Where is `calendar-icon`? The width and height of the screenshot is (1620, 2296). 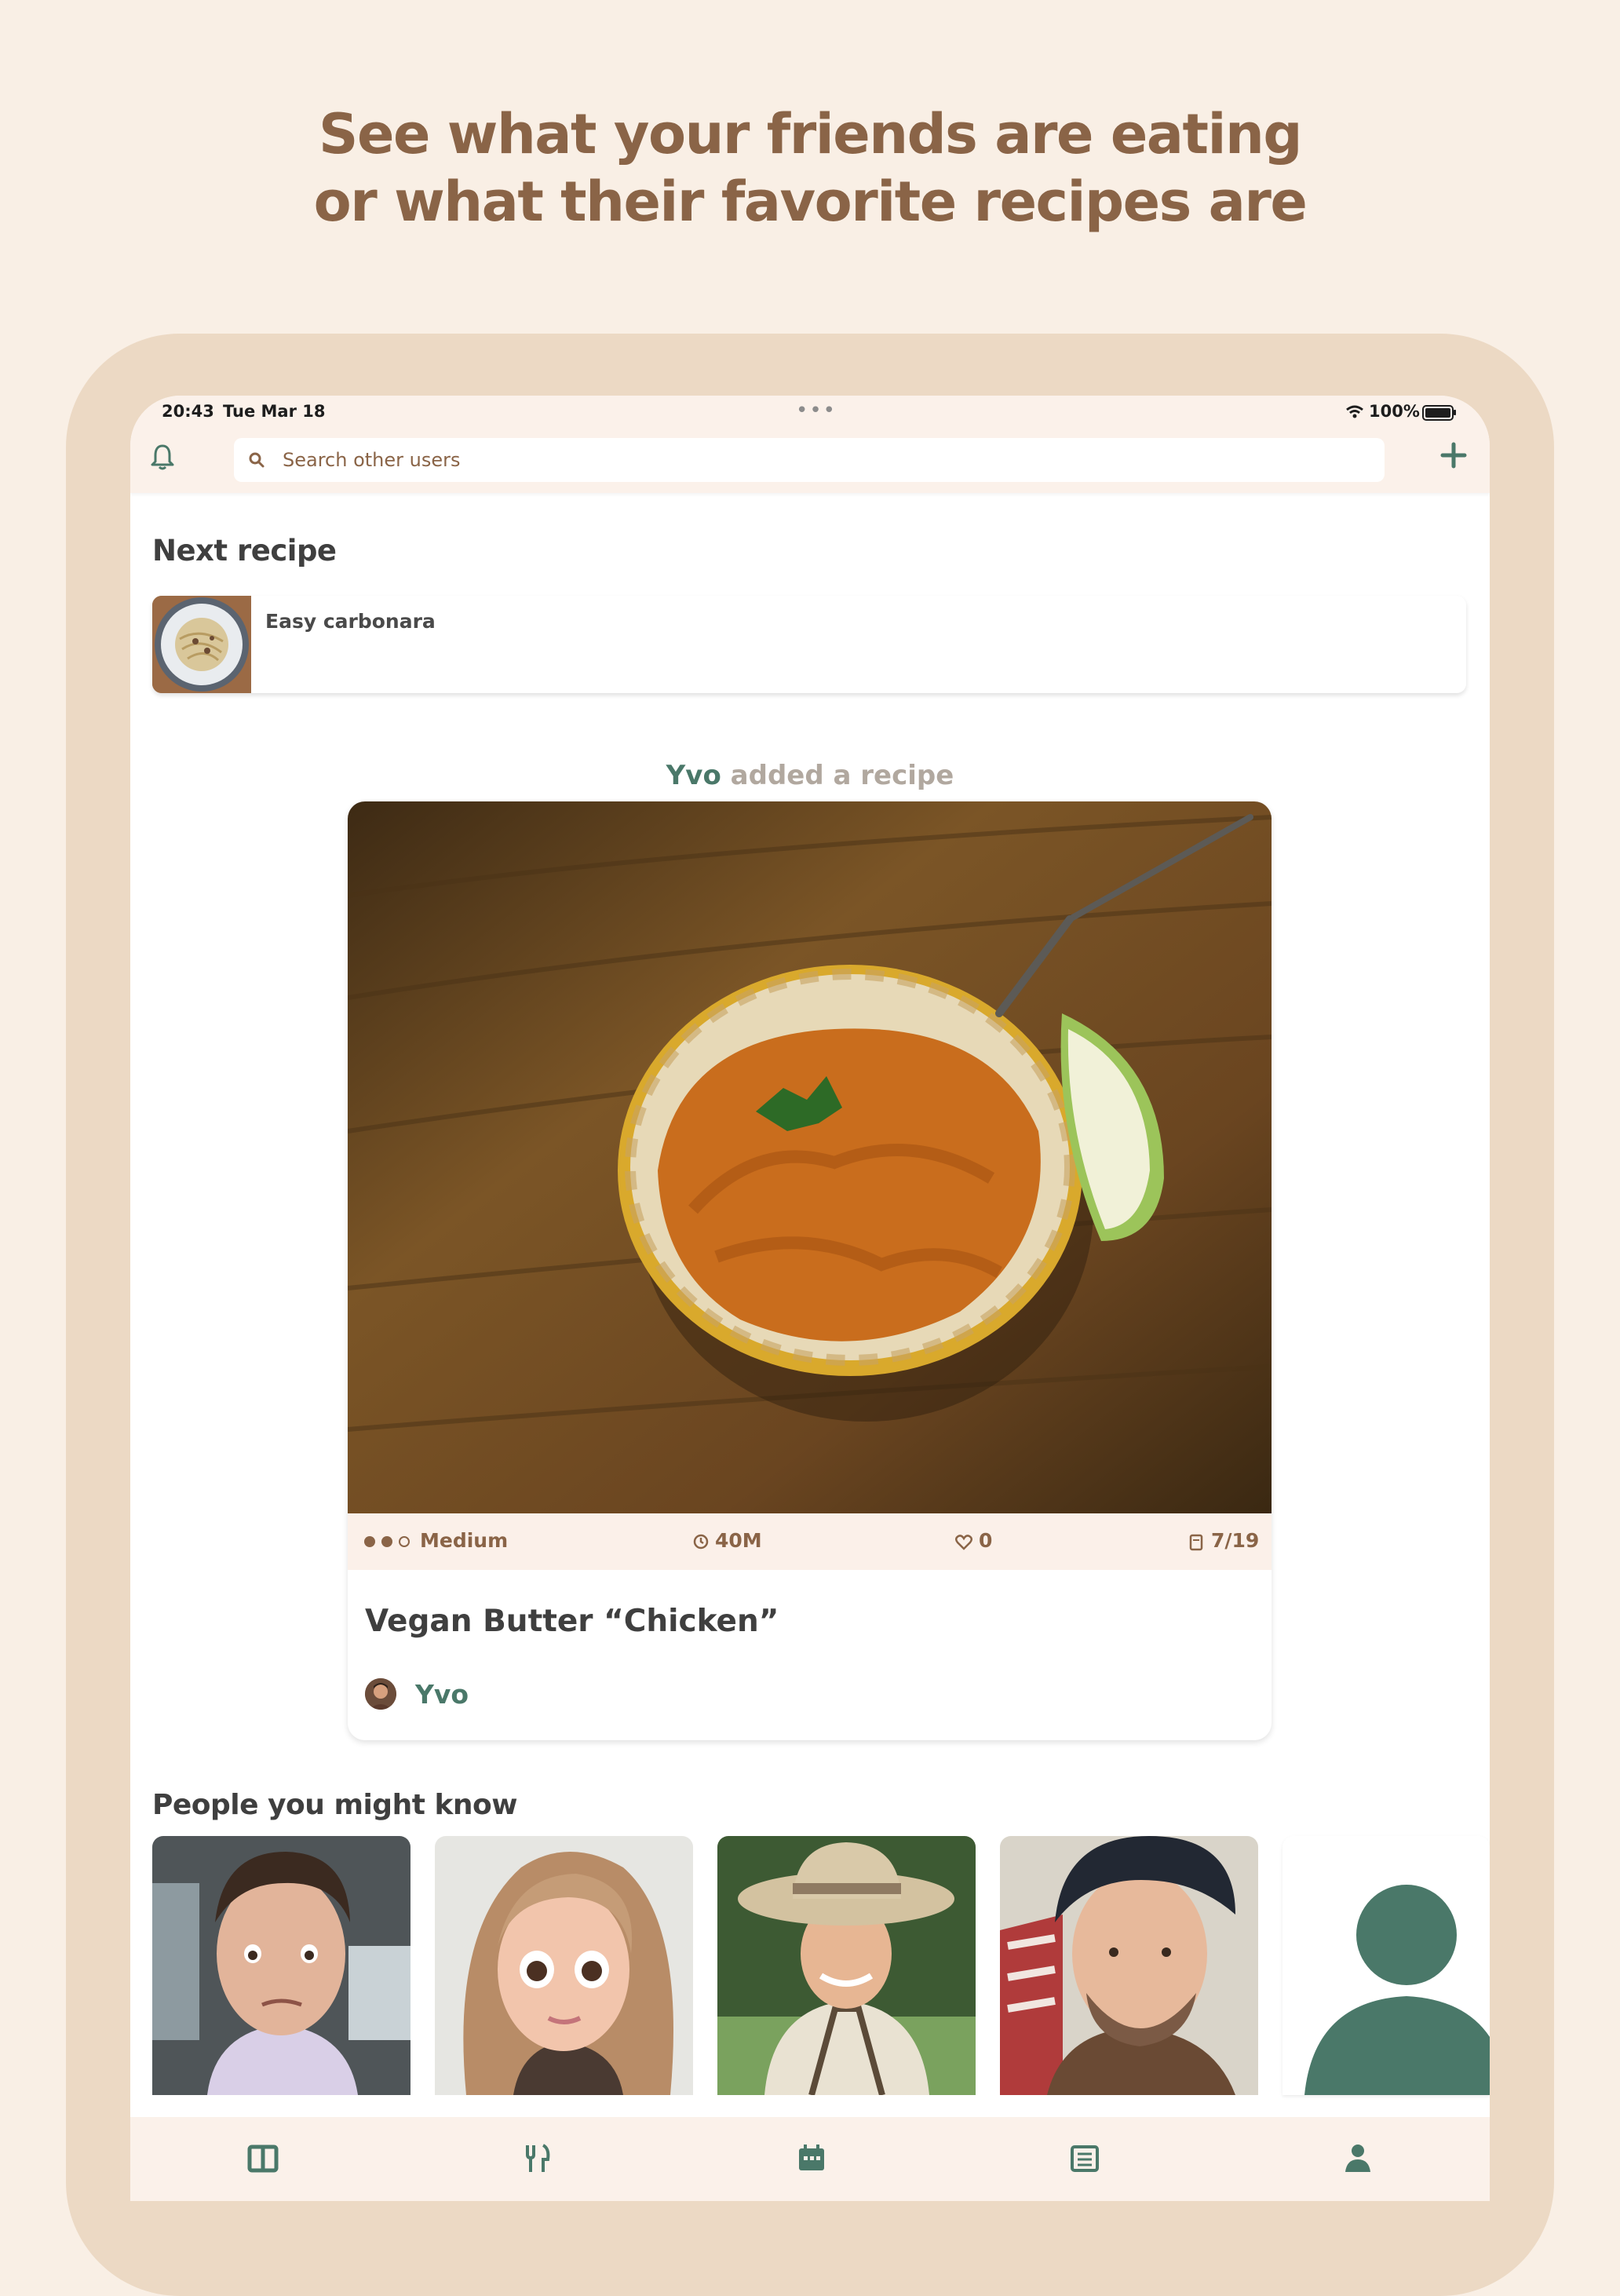
calendar-icon is located at coordinates (812, 2158).